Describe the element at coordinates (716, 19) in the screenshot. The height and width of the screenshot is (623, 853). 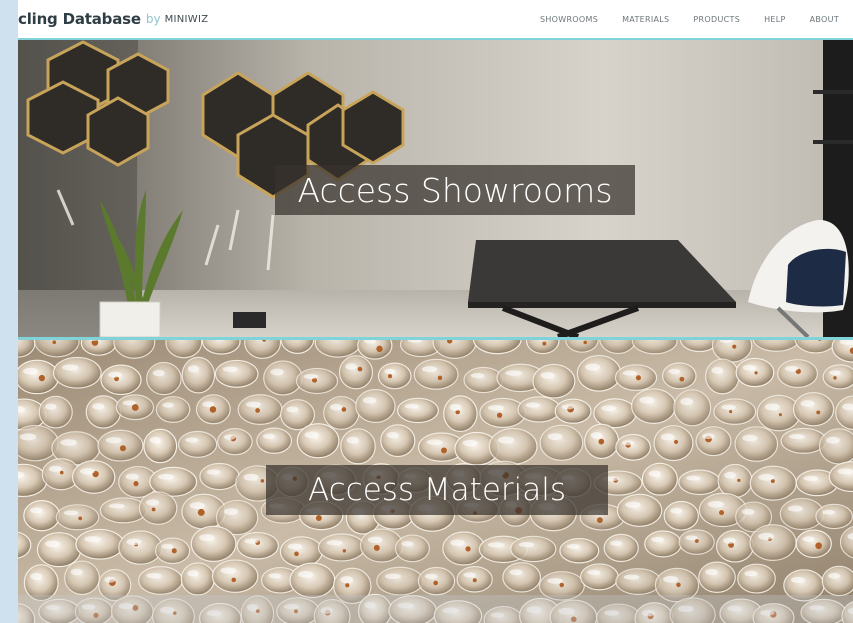
I see `nav-products: PRODUCTS` at that location.